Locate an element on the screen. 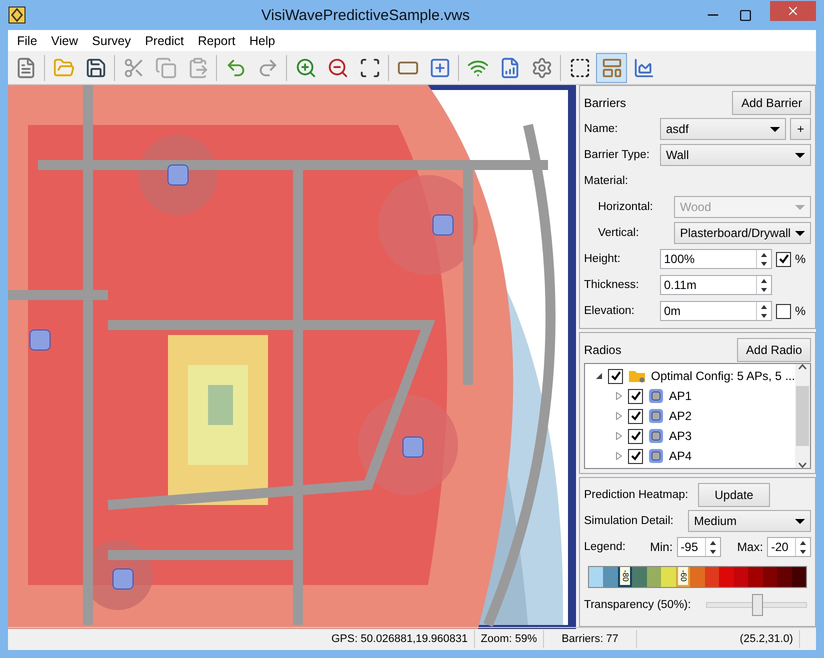 The width and height of the screenshot is (824, 658). tree-item-label: AP1 is located at coordinates (680, 396).